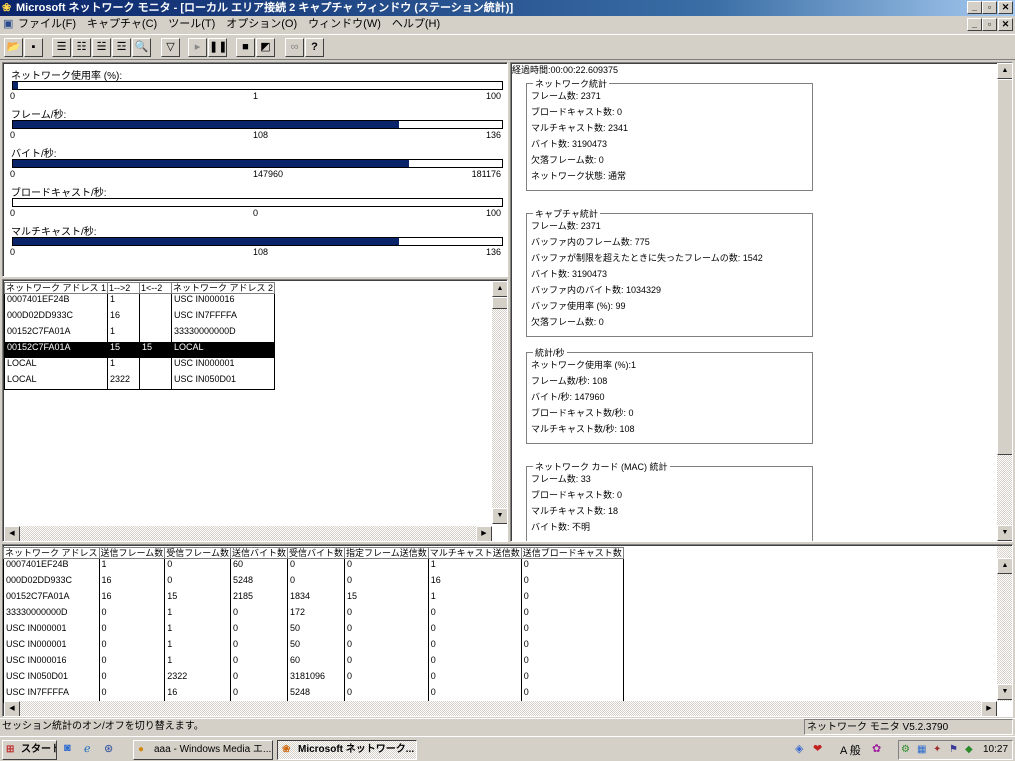  Describe the element at coordinates (259, 553) in the screenshot. I see `column-header: 送信バイト数` at that location.